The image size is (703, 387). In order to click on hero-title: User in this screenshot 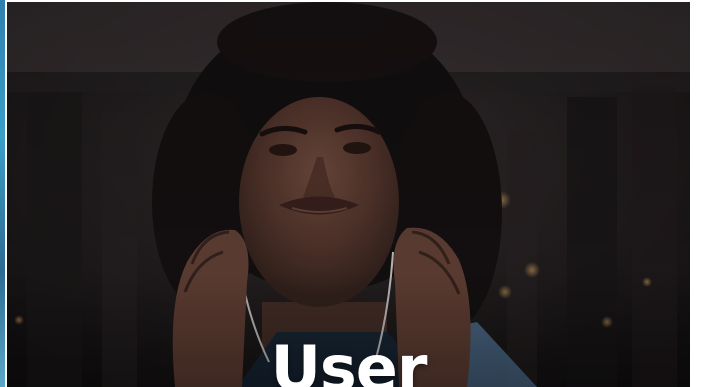, I will do `click(349, 359)`.